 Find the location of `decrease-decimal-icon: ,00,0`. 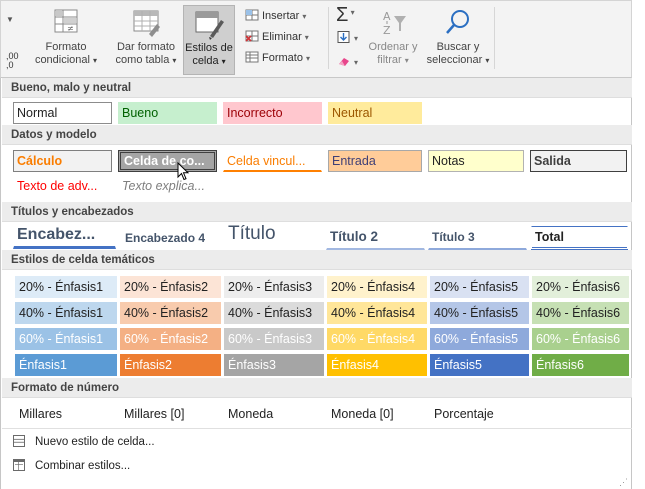

decrease-decimal-icon: ,00,0 is located at coordinates (12, 61).